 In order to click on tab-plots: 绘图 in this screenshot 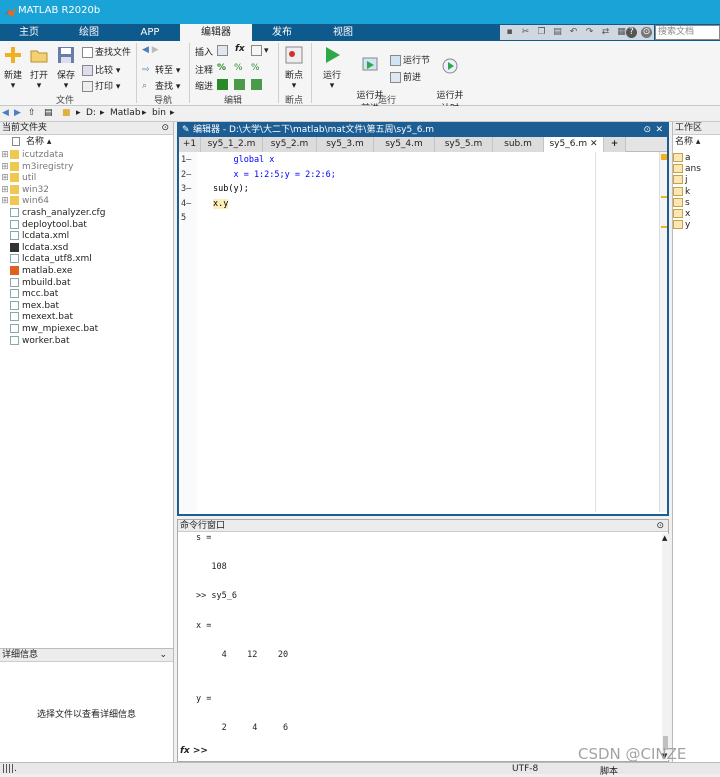, I will do `click(89, 32)`.